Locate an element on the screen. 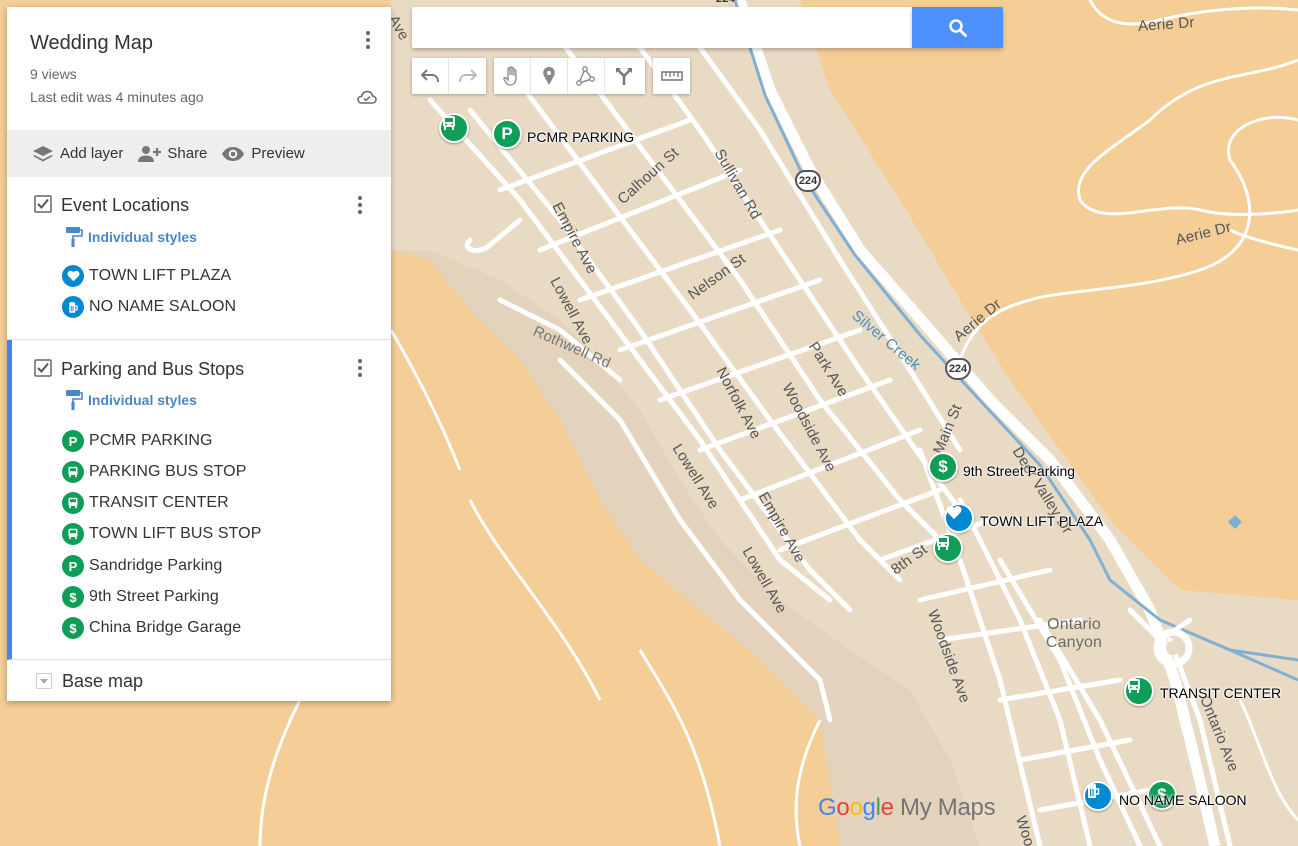 This screenshot has width=1298, height=846. redo-icon is located at coordinates (467, 76).